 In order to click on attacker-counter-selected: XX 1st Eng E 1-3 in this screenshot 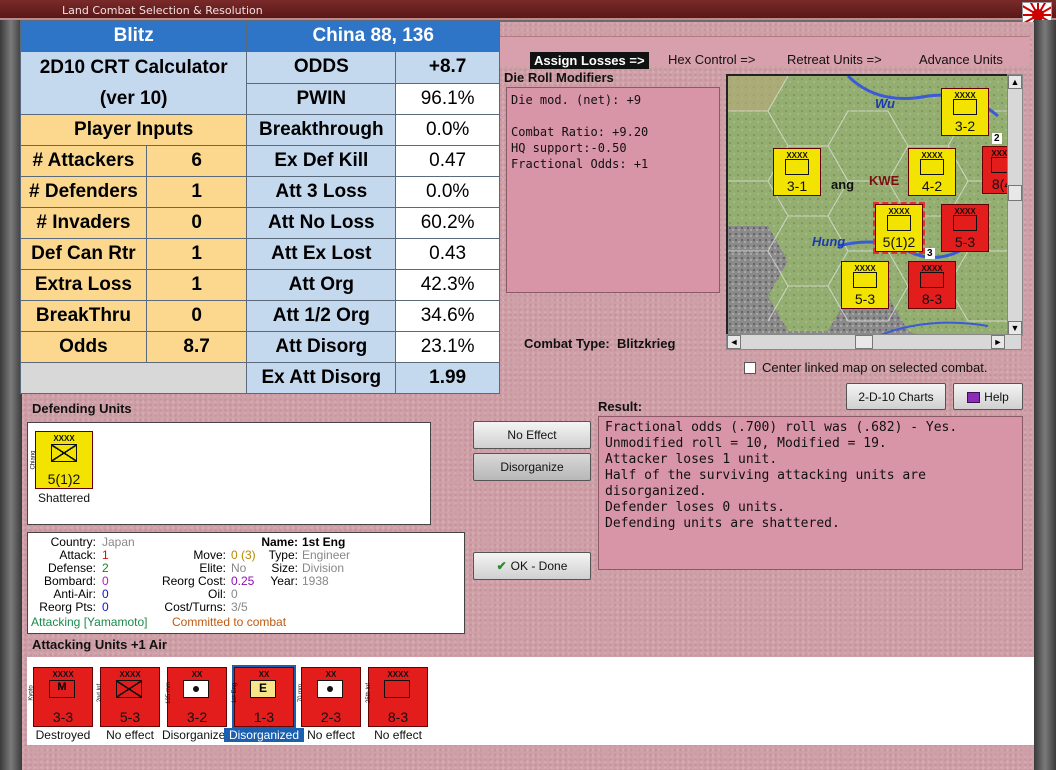, I will do `click(264, 697)`.